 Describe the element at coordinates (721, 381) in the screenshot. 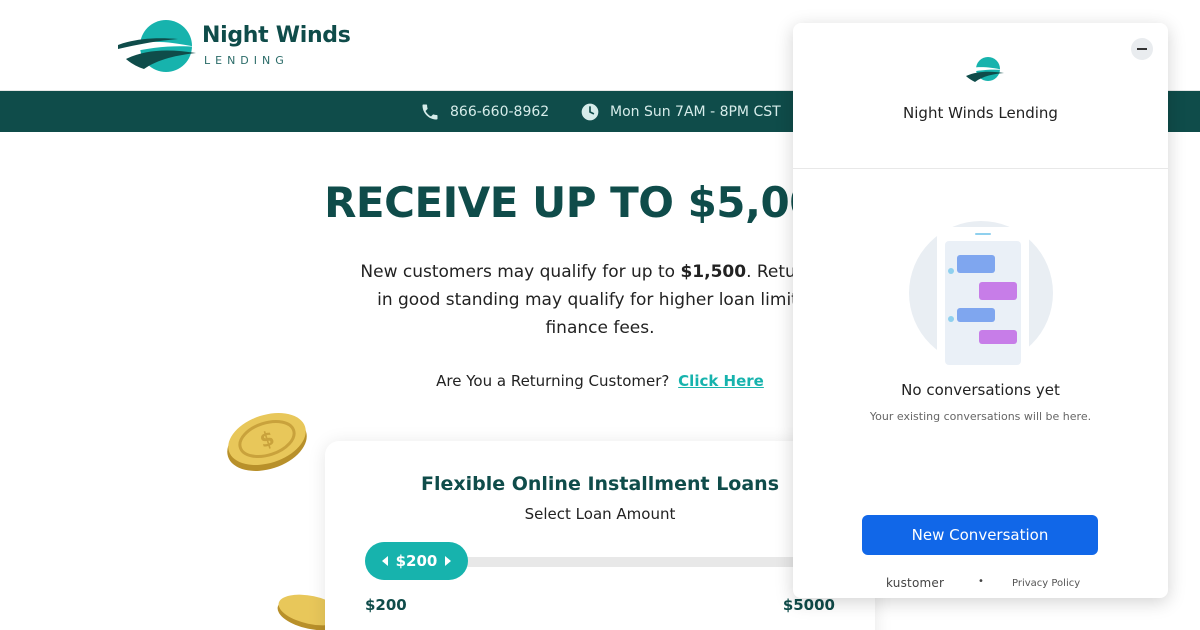

I see `click-here-link: Click Here` at that location.